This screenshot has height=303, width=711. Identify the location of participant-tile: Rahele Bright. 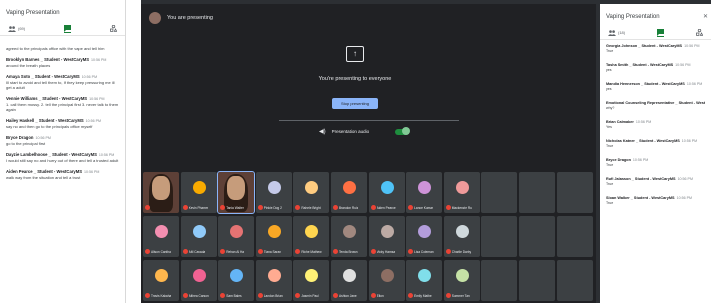
(311, 192).